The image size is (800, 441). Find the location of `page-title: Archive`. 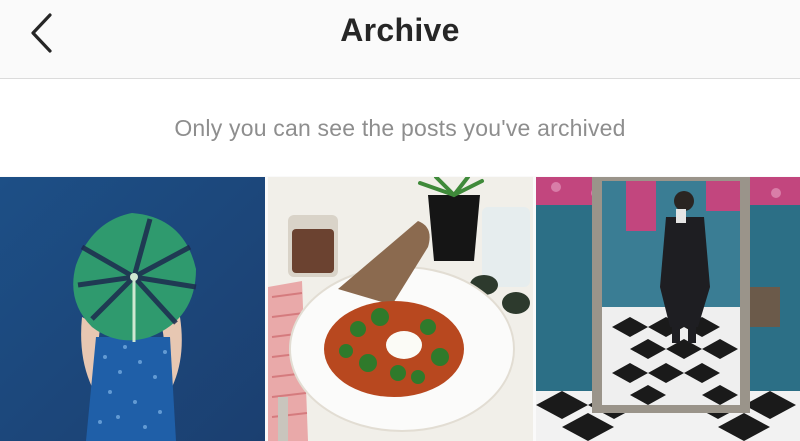

page-title: Archive is located at coordinates (400, 30).